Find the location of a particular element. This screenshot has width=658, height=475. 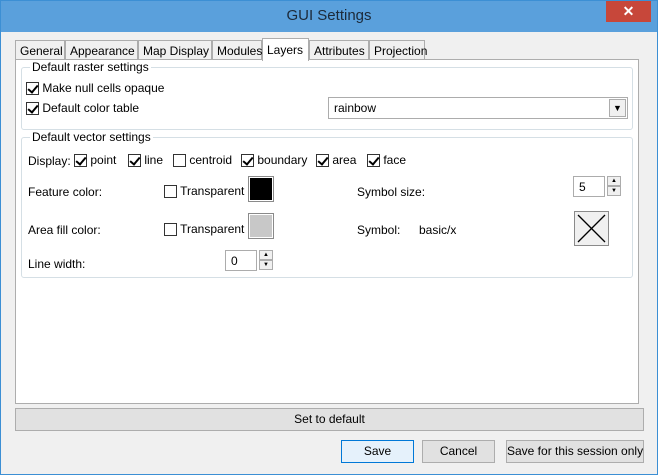

symbol-size-input: 5 is located at coordinates (589, 186).